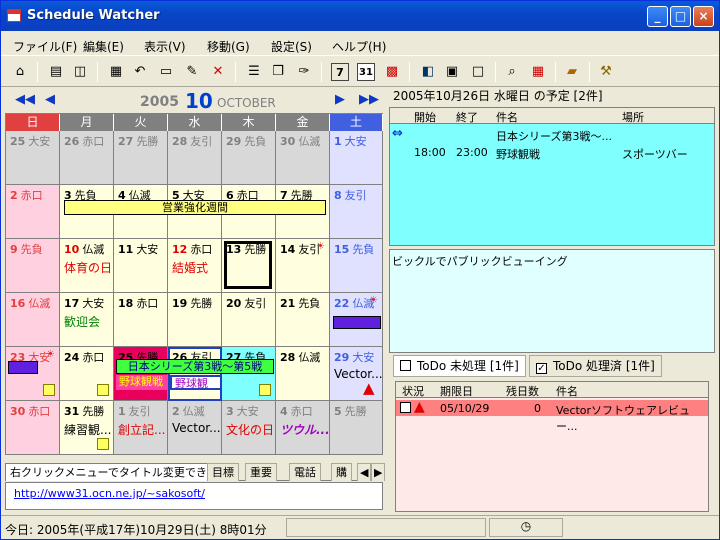 This screenshot has height=540, width=720. I want to click on todo-checkbox, so click(405, 407).